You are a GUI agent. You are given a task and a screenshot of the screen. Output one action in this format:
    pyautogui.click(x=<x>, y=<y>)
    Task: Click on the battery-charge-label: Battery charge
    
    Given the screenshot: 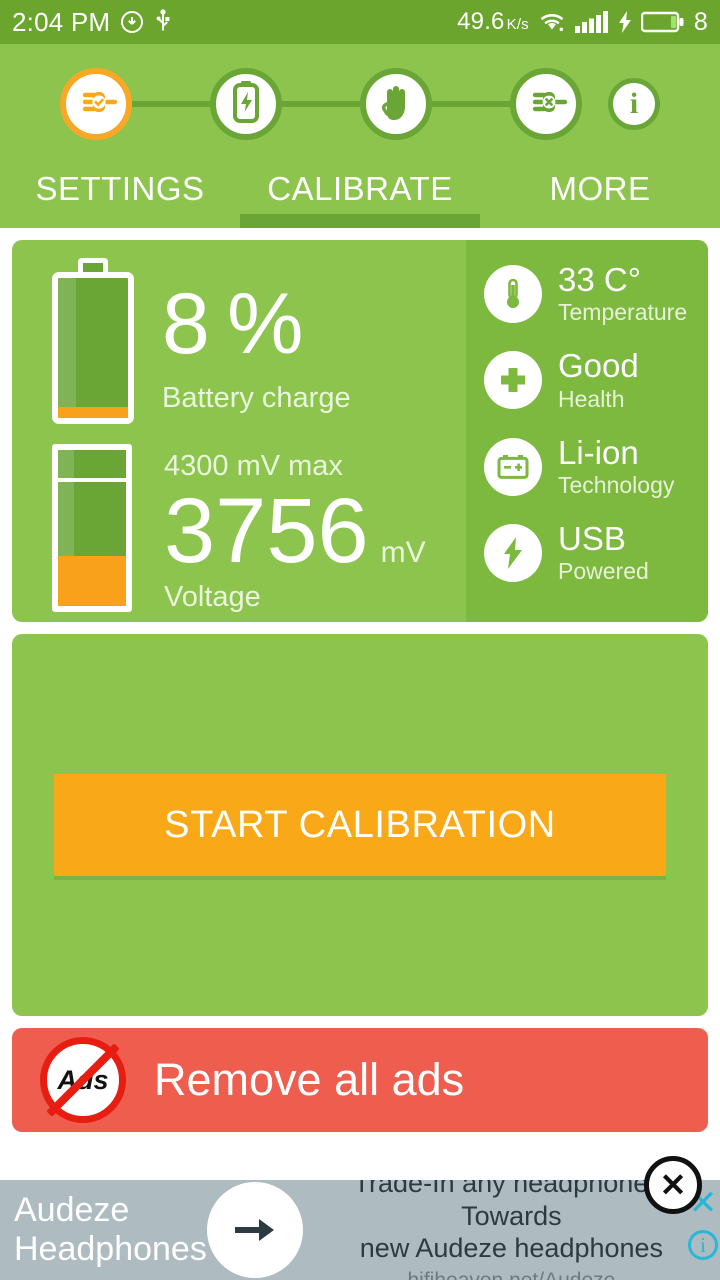 What is the action you would take?
    pyautogui.click(x=256, y=397)
    